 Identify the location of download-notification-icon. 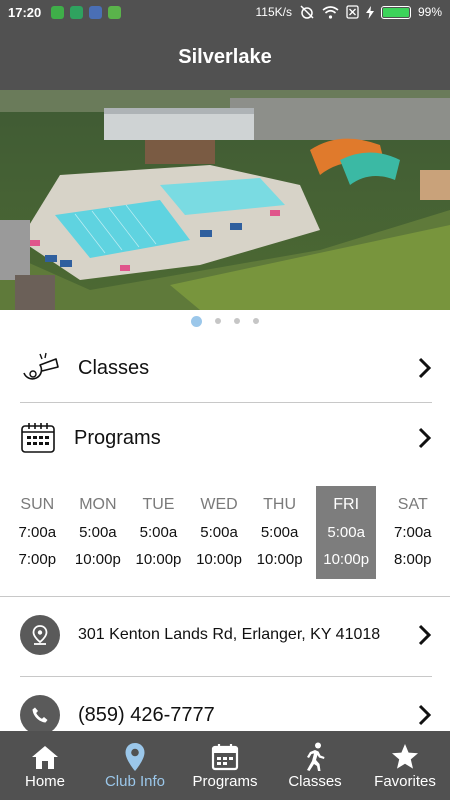
(115, 12).